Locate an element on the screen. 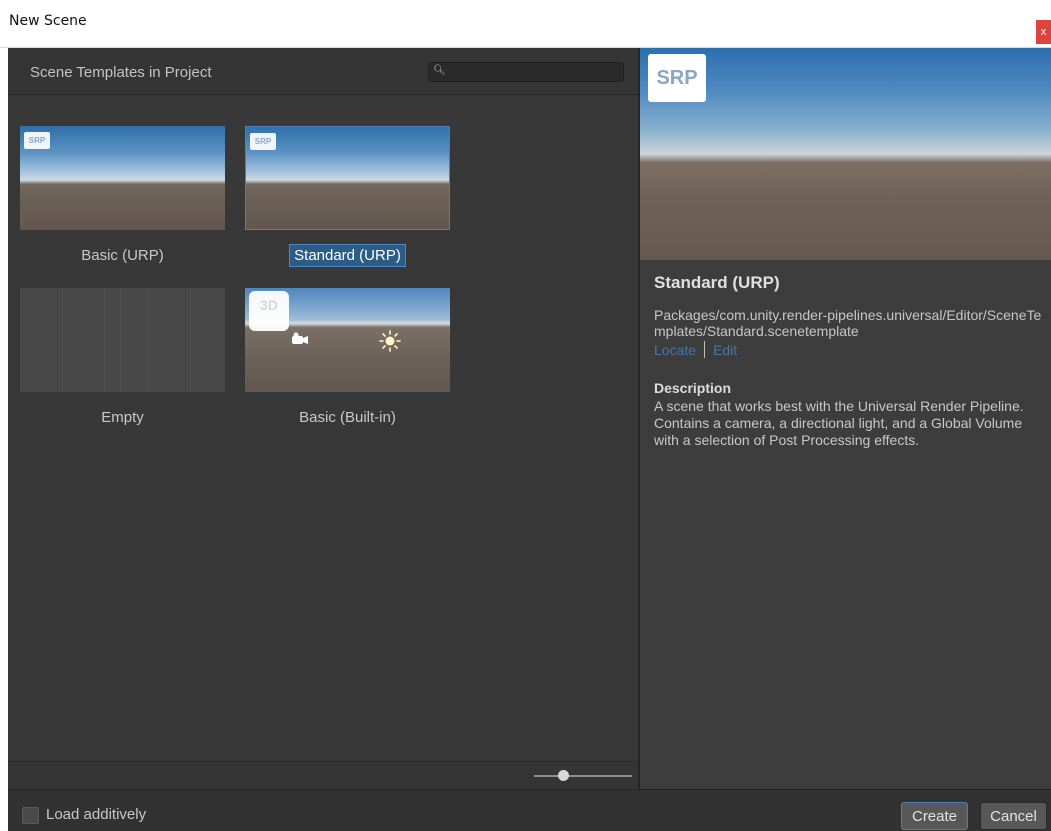 The image size is (1051, 831). window-title: New Scene is located at coordinates (48, 21).